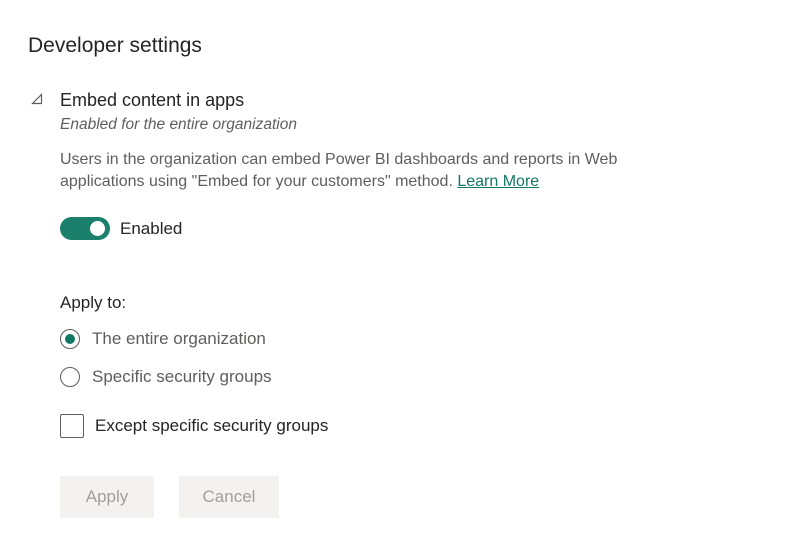  I want to click on except-security-groups-checkbox, so click(72, 426).